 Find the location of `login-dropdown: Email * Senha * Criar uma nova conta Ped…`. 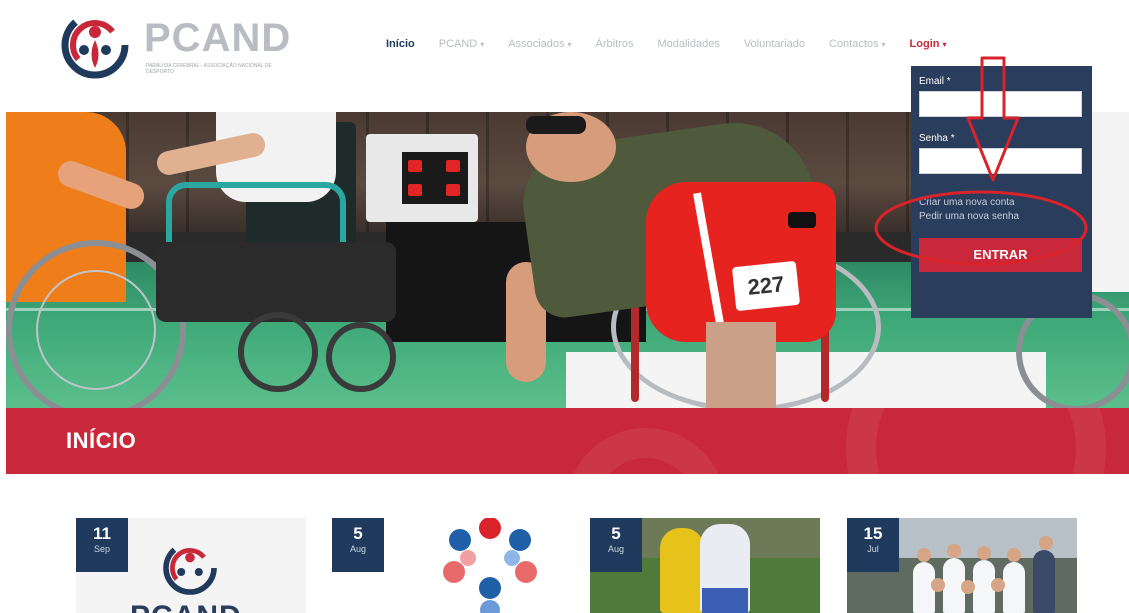

login-dropdown: Email * Senha * Criar uma nova conta Ped… is located at coordinates (1001, 192).